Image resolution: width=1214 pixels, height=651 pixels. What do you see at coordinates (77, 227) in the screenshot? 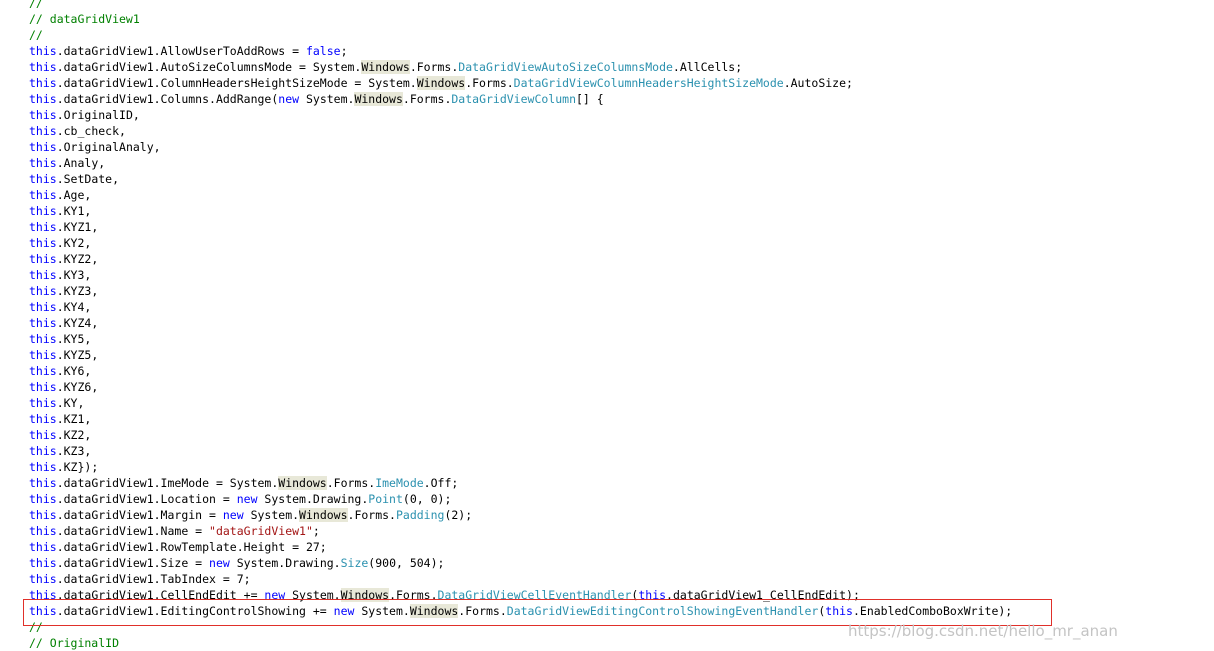
I see `code-token: .KYZ1,` at bounding box center [77, 227].